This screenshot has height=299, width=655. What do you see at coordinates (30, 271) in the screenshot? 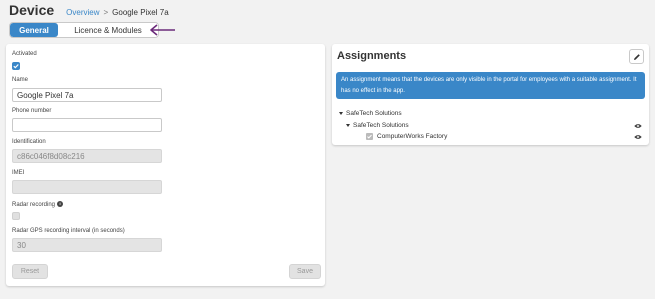
I see `reset-button: Reset` at bounding box center [30, 271].